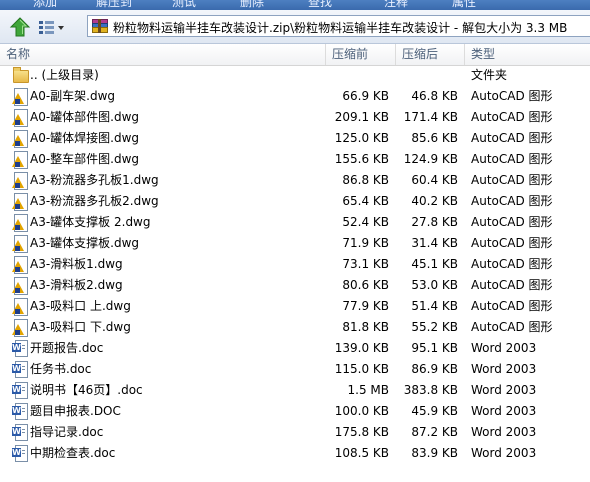  I want to click on file-packed-size: 383.8 KB, so click(430, 390).